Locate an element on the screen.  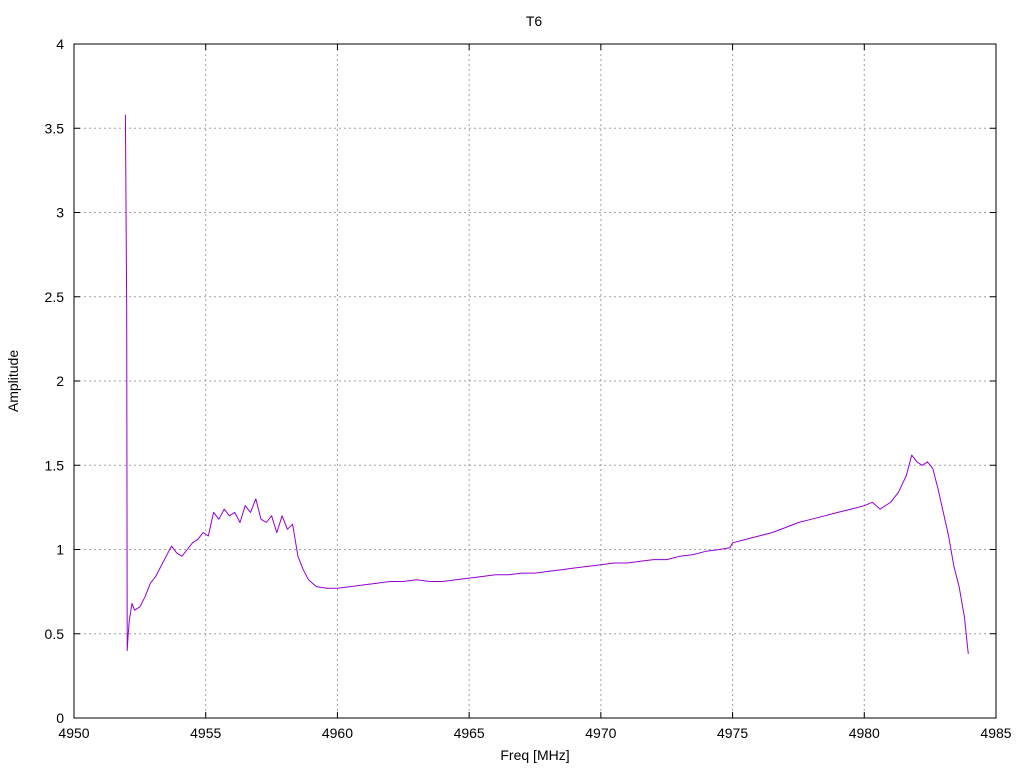
x-tick-label: 4950 is located at coordinates (73, 733).